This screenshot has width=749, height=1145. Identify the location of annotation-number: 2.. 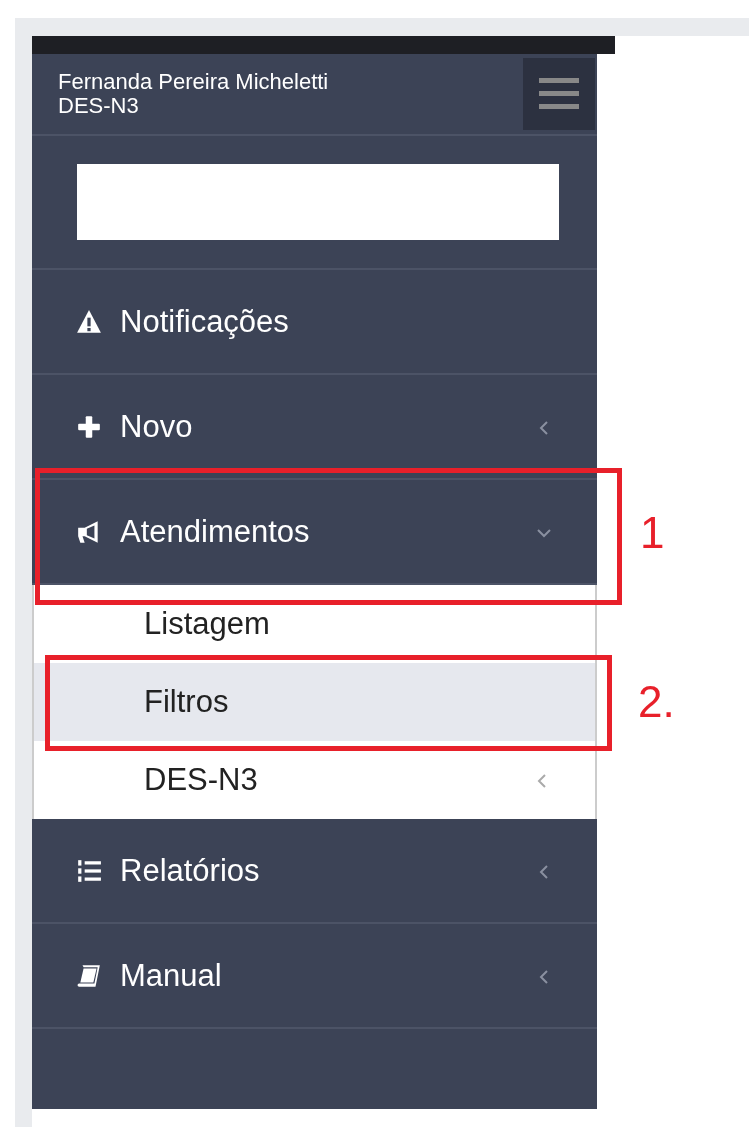
(656, 702).